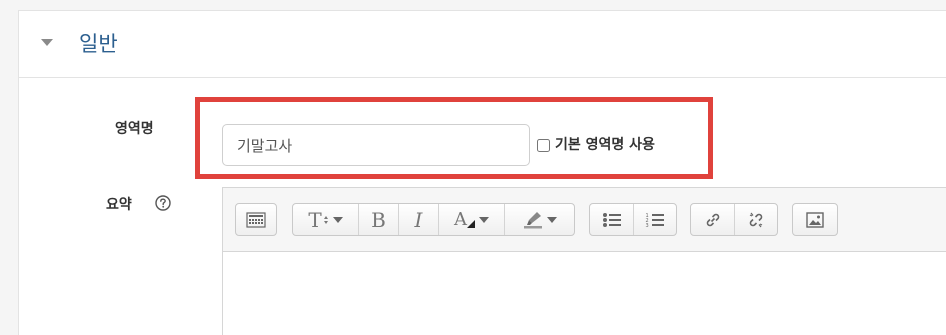  I want to click on image-icon, so click(815, 219).